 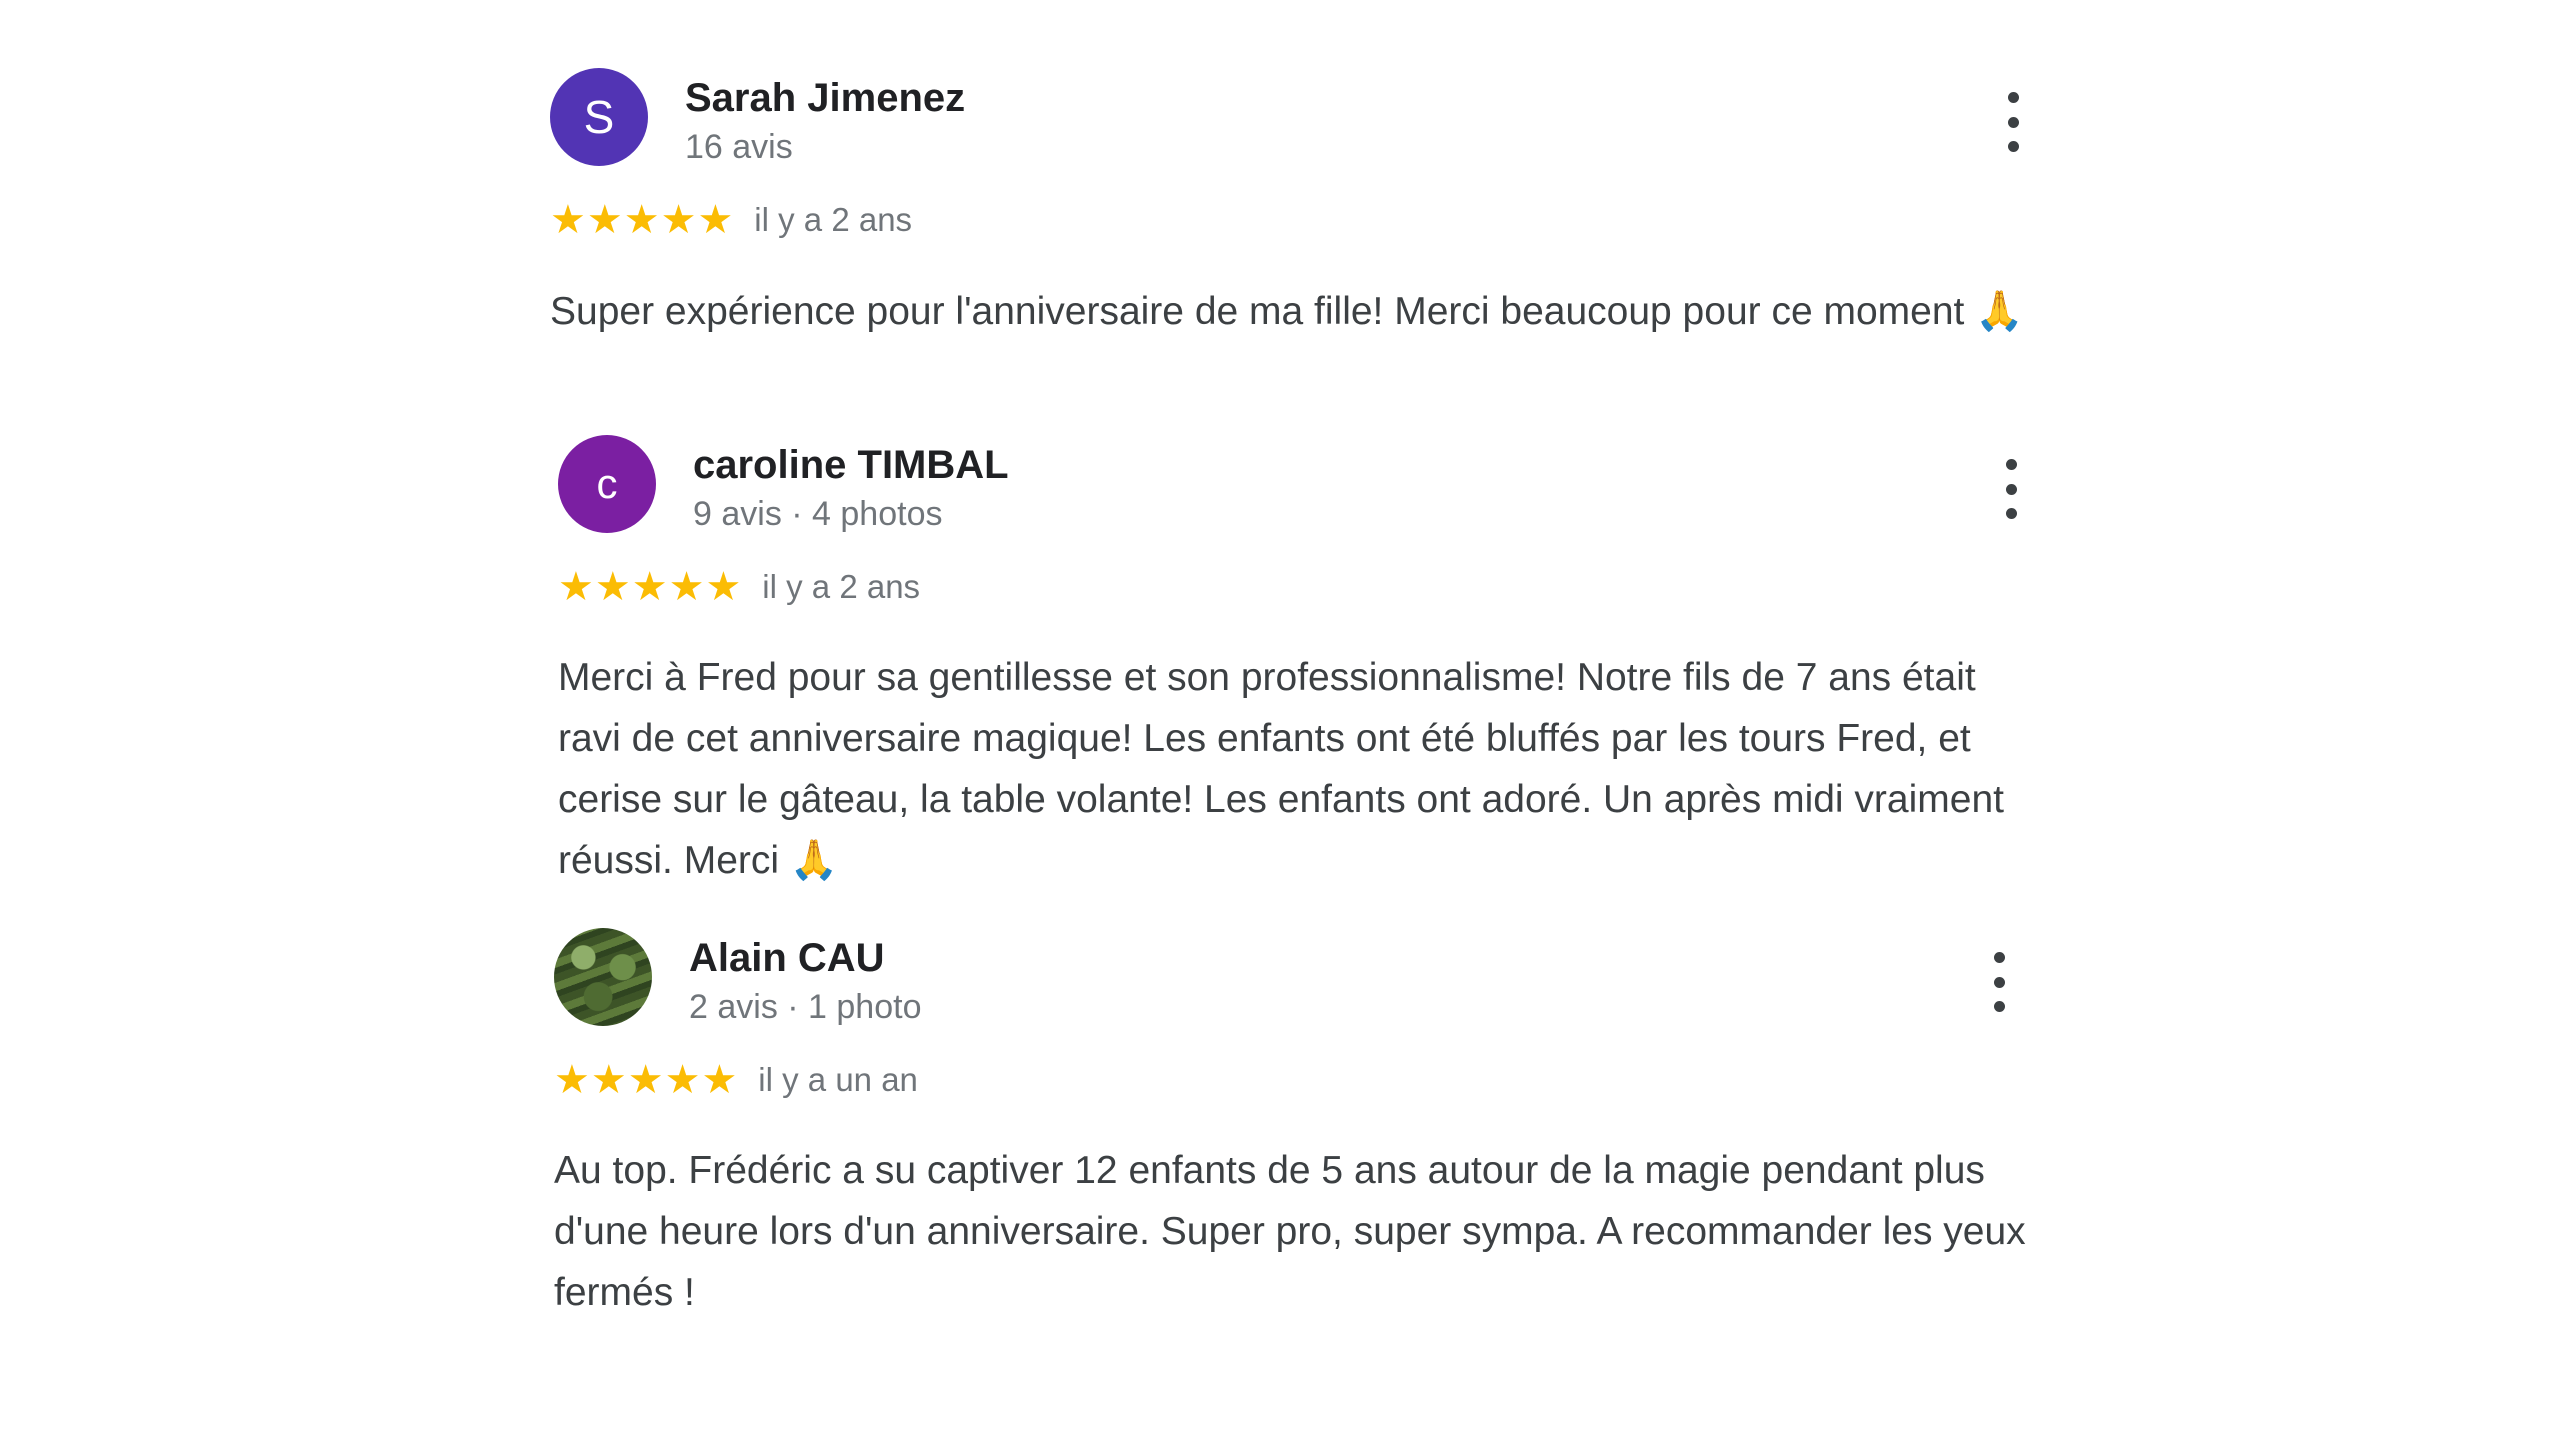 I want to click on reviewer-meta: 2 avis · 1 photo, so click(x=805, y=1007).